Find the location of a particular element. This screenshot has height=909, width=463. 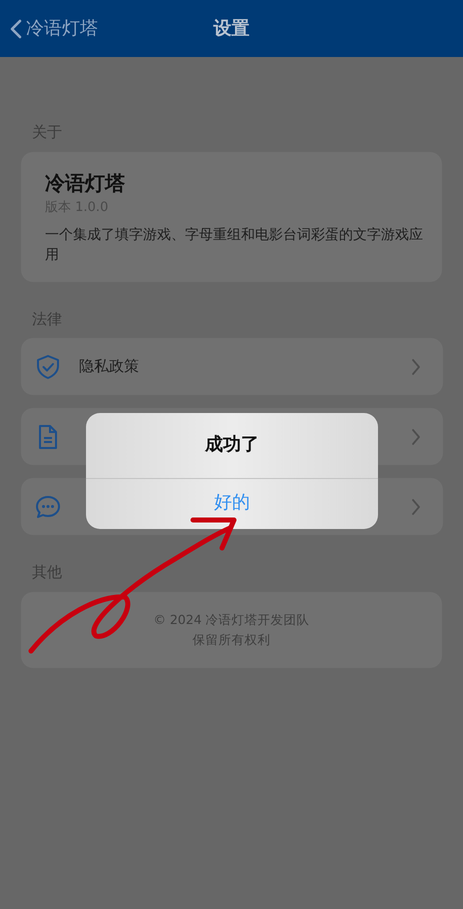

screen-title: 设置 is located at coordinates (232, 29).